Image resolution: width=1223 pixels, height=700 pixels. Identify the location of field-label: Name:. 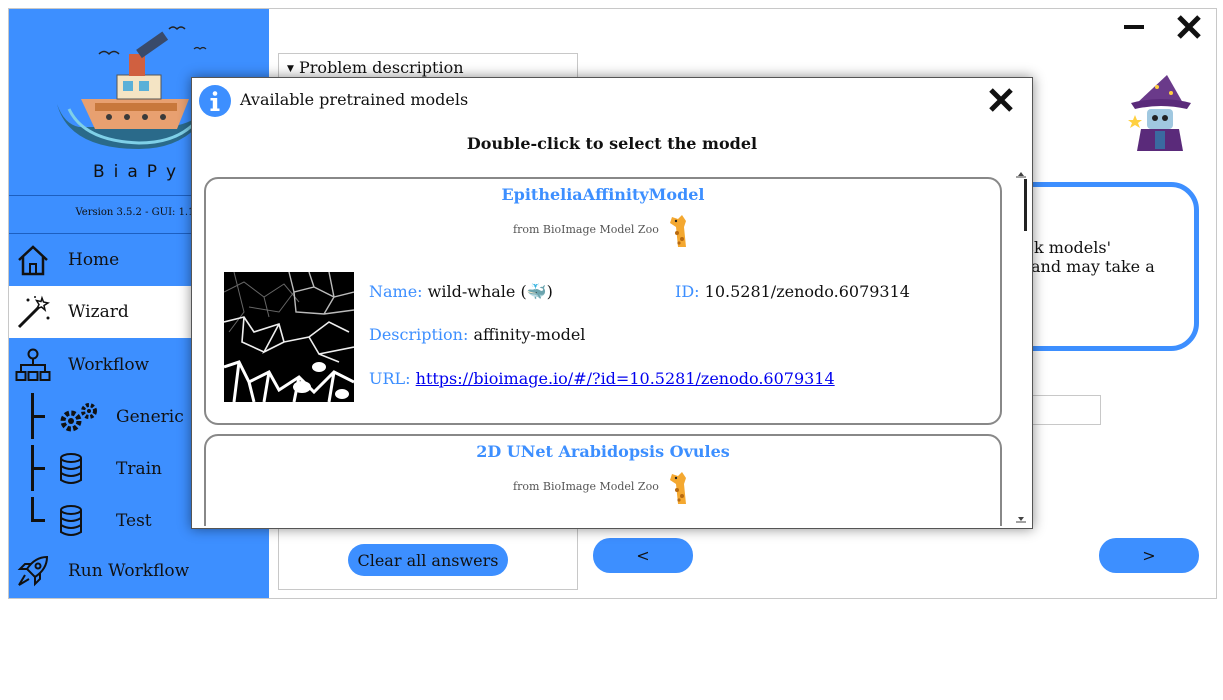
(396, 291).